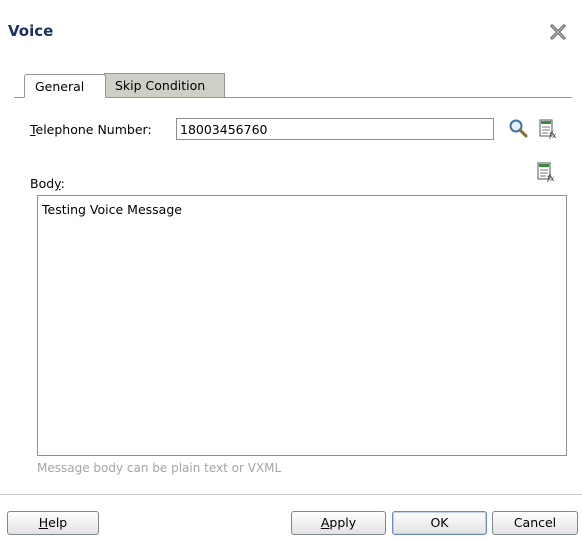  Describe the element at coordinates (439, 523) in the screenshot. I see `ok-button: OK` at that location.